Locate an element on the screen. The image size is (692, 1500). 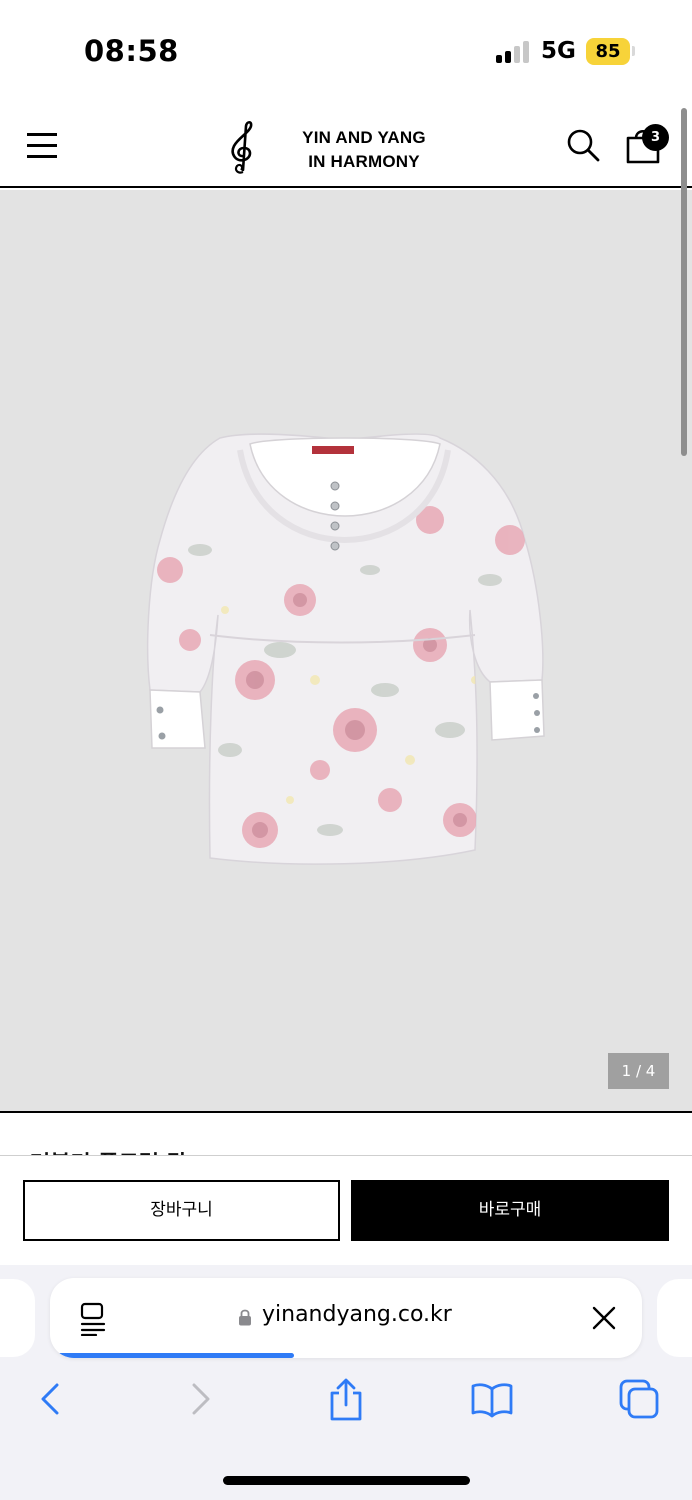
close-icon is located at coordinates (604, 1318).